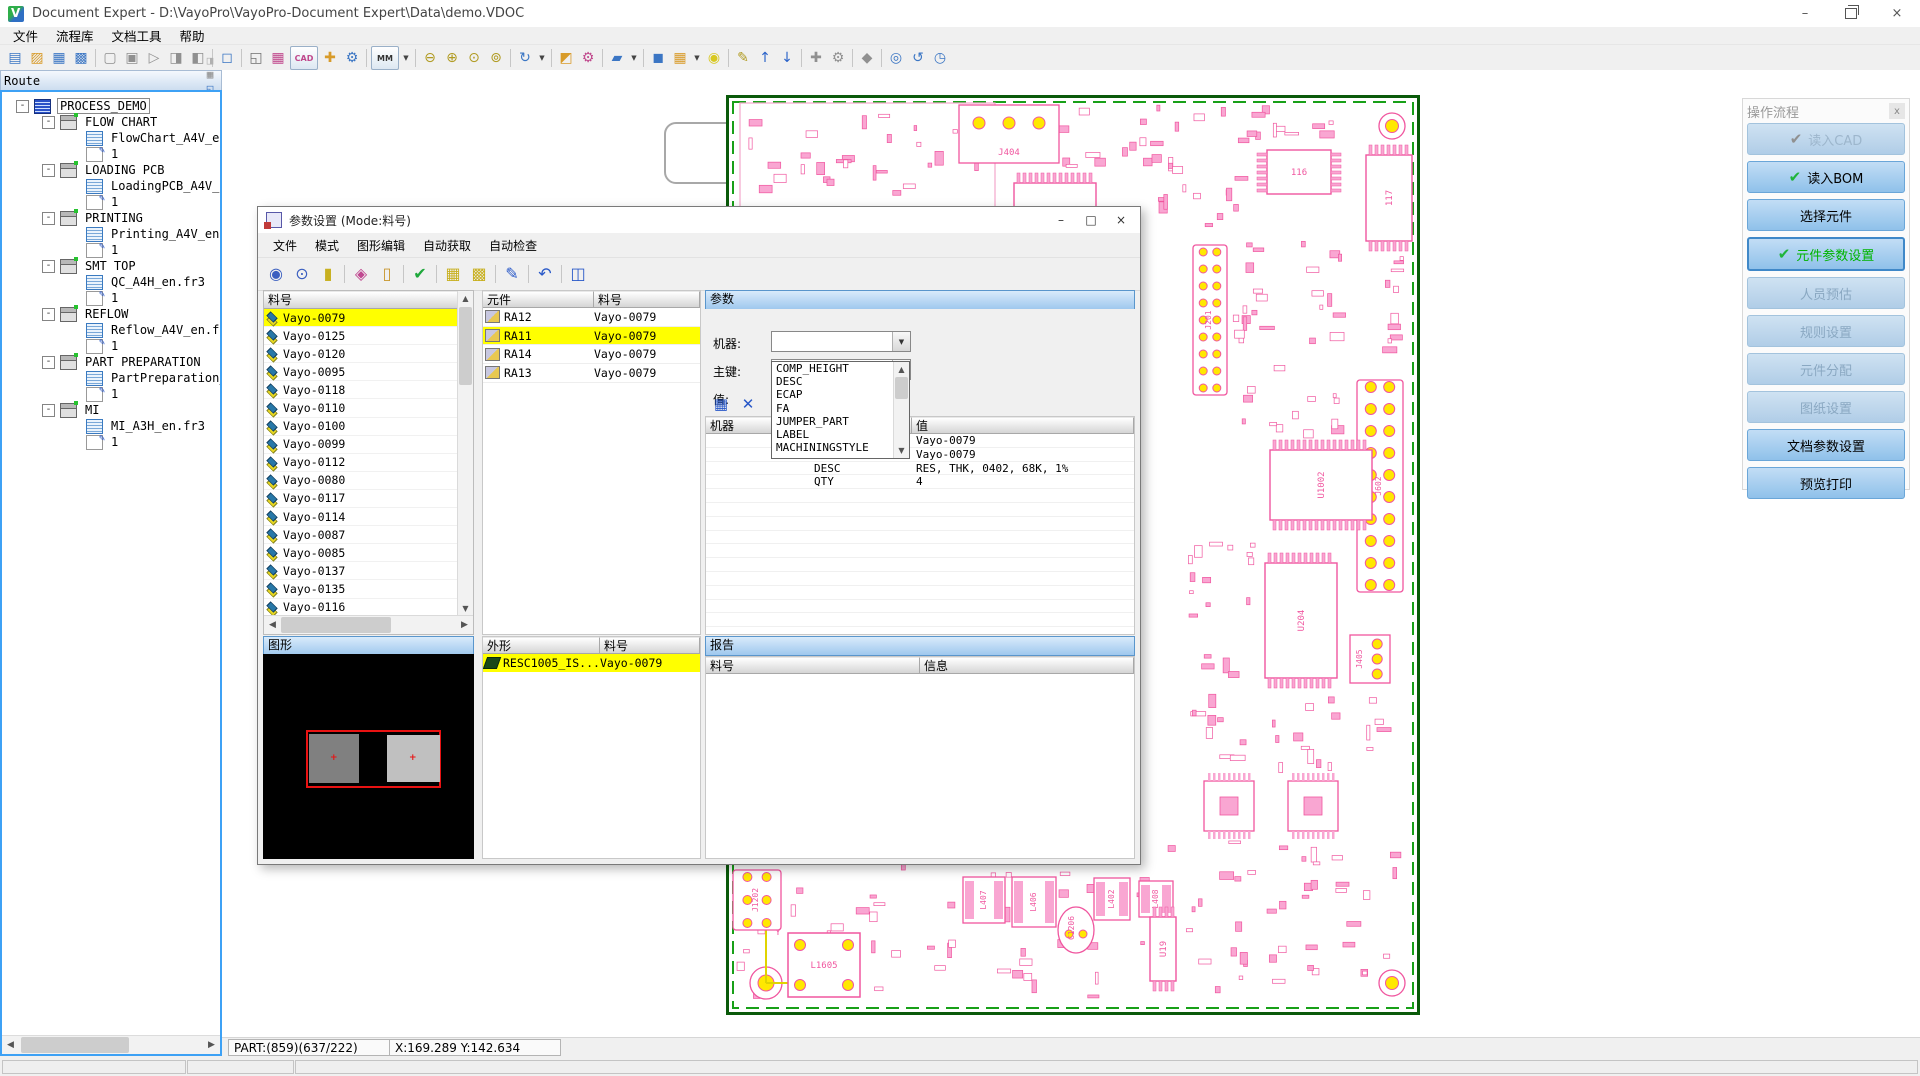 This screenshot has width=1920, height=1076. What do you see at coordinates (154, 58) in the screenshot?
I see `toolbar-send-icon: ▷` at bounding box center [154, 58].